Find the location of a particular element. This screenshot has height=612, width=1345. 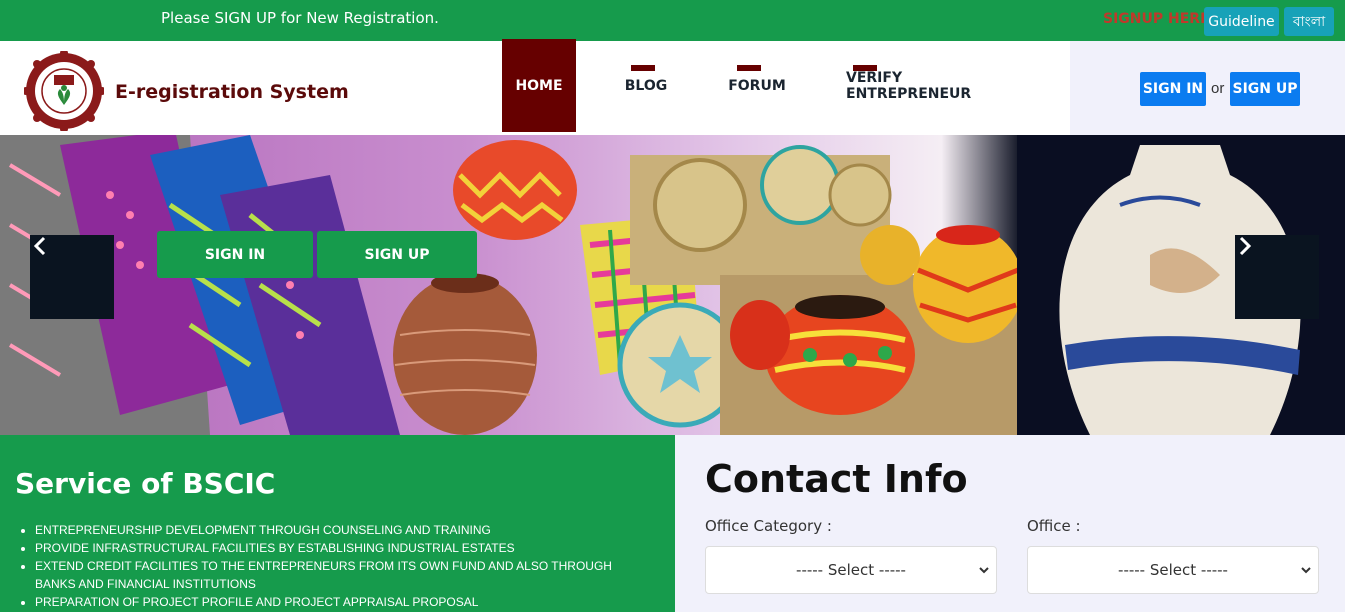

bangla-language-button: বাংলা is located at coordinates (1309, 21).